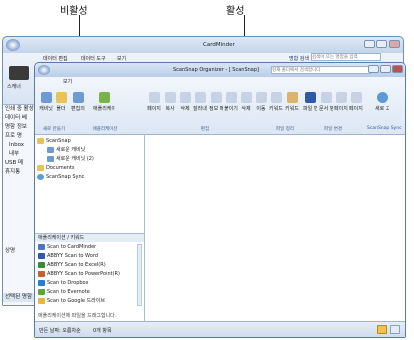  I want to click on status-bar: 만든 날짜: 오름차순 0개 항목, so click(220, 329).